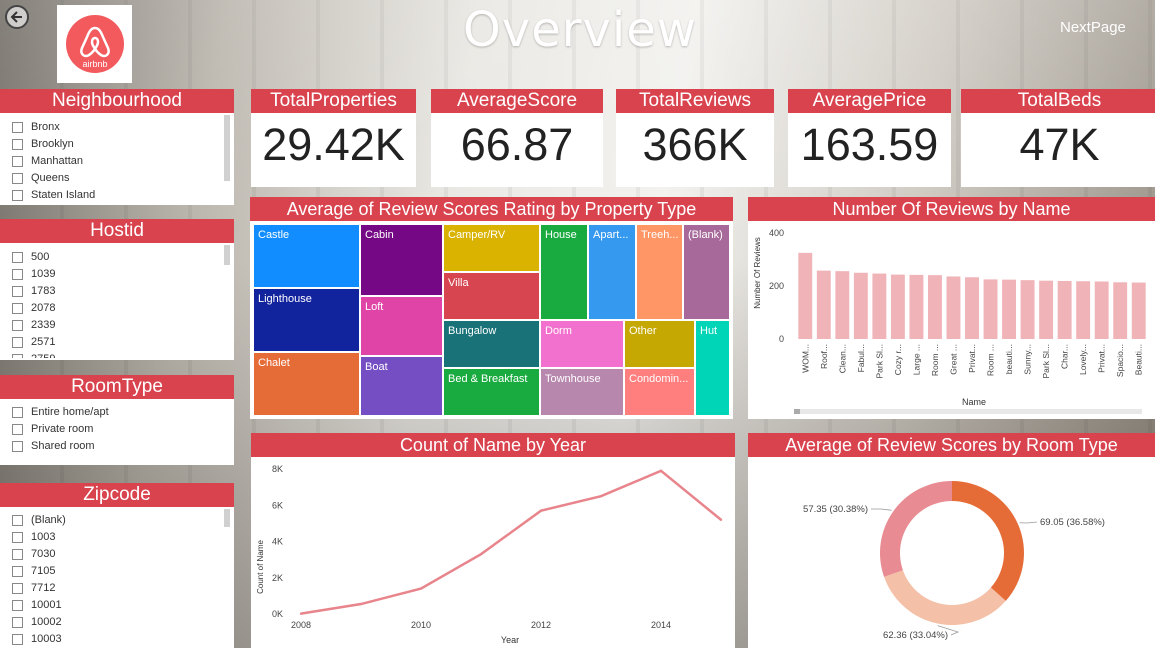 The width and height of the screenshot is (1155, 648). What do you see at coordinates (968, 411) in the screenshot?
I see `horizontal-scrollbar` at bounding box center [968, 411].